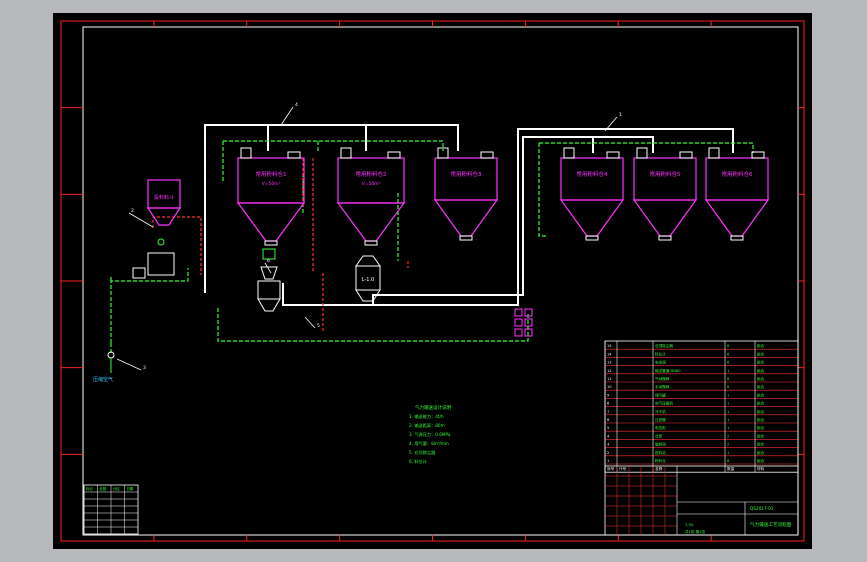 This screenshot has width=867, height=562. Describe the element at coordinates (89, 488) in the screenshot. I see `rev-header: 标记` at that location.